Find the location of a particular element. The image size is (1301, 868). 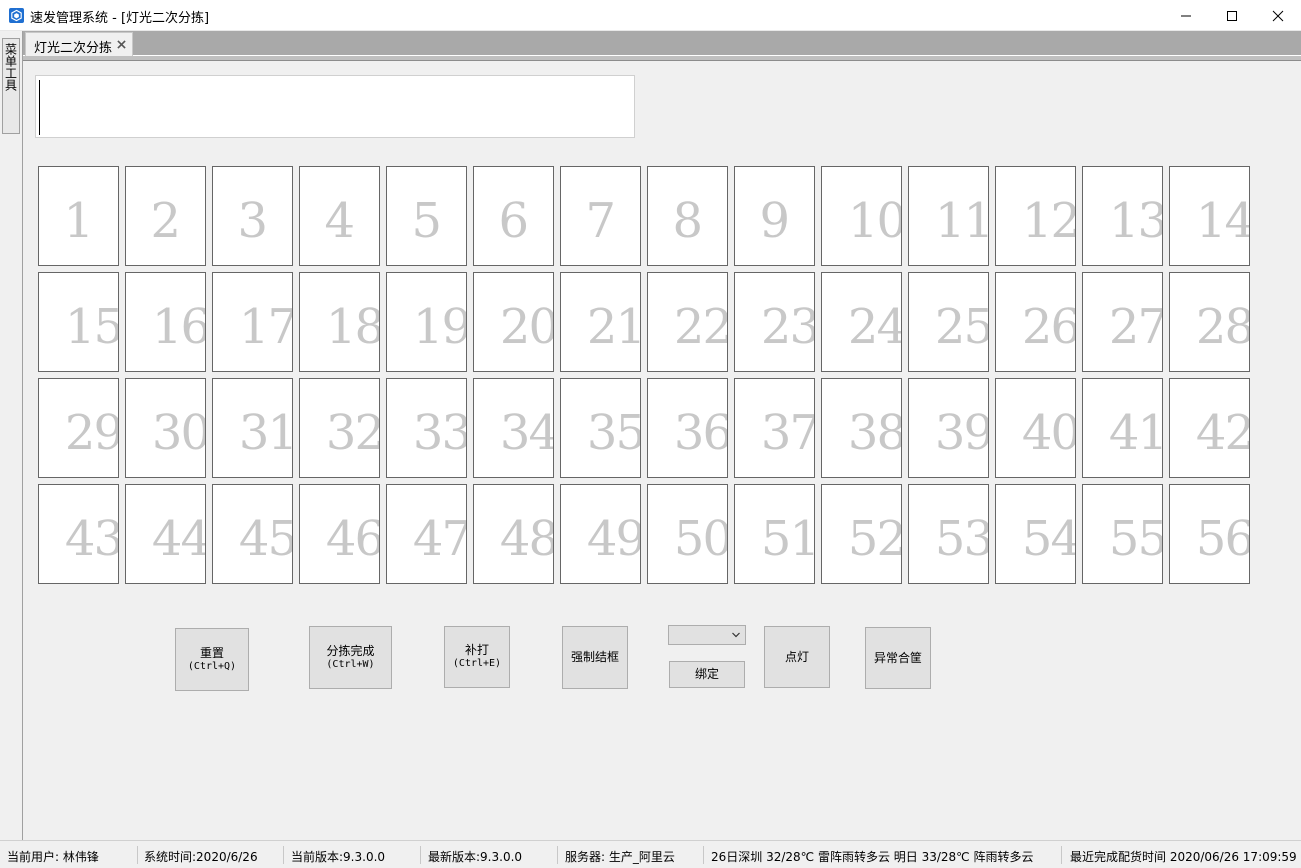

slot-cell: 20 is located at coordinates (513, 322).